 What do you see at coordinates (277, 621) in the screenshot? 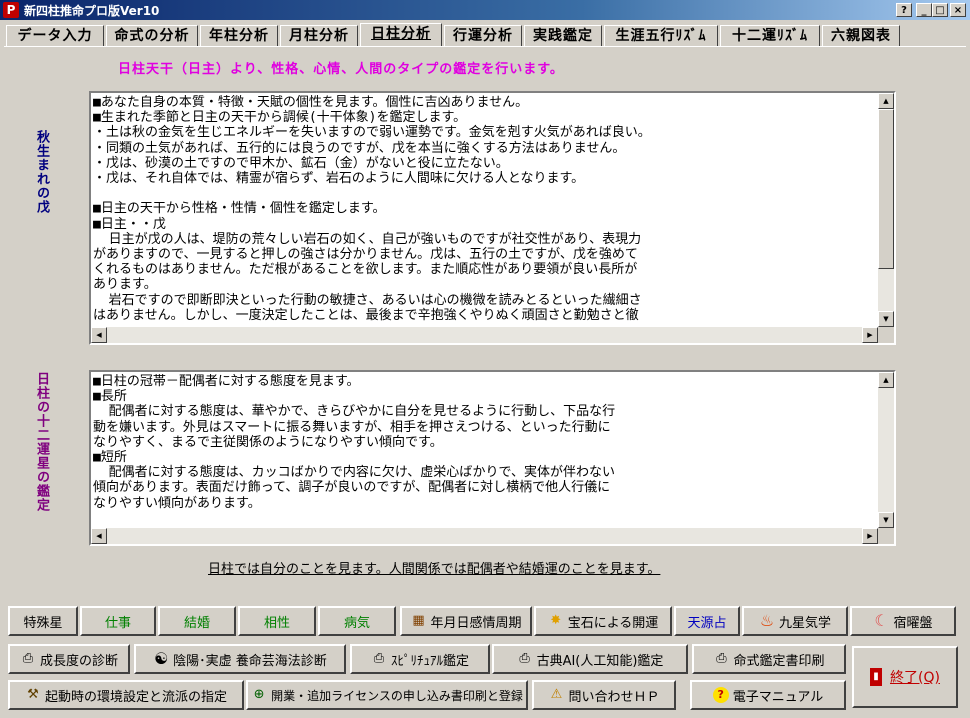
I see `compatibility-button: 相性` at bounding box center [277, 621].